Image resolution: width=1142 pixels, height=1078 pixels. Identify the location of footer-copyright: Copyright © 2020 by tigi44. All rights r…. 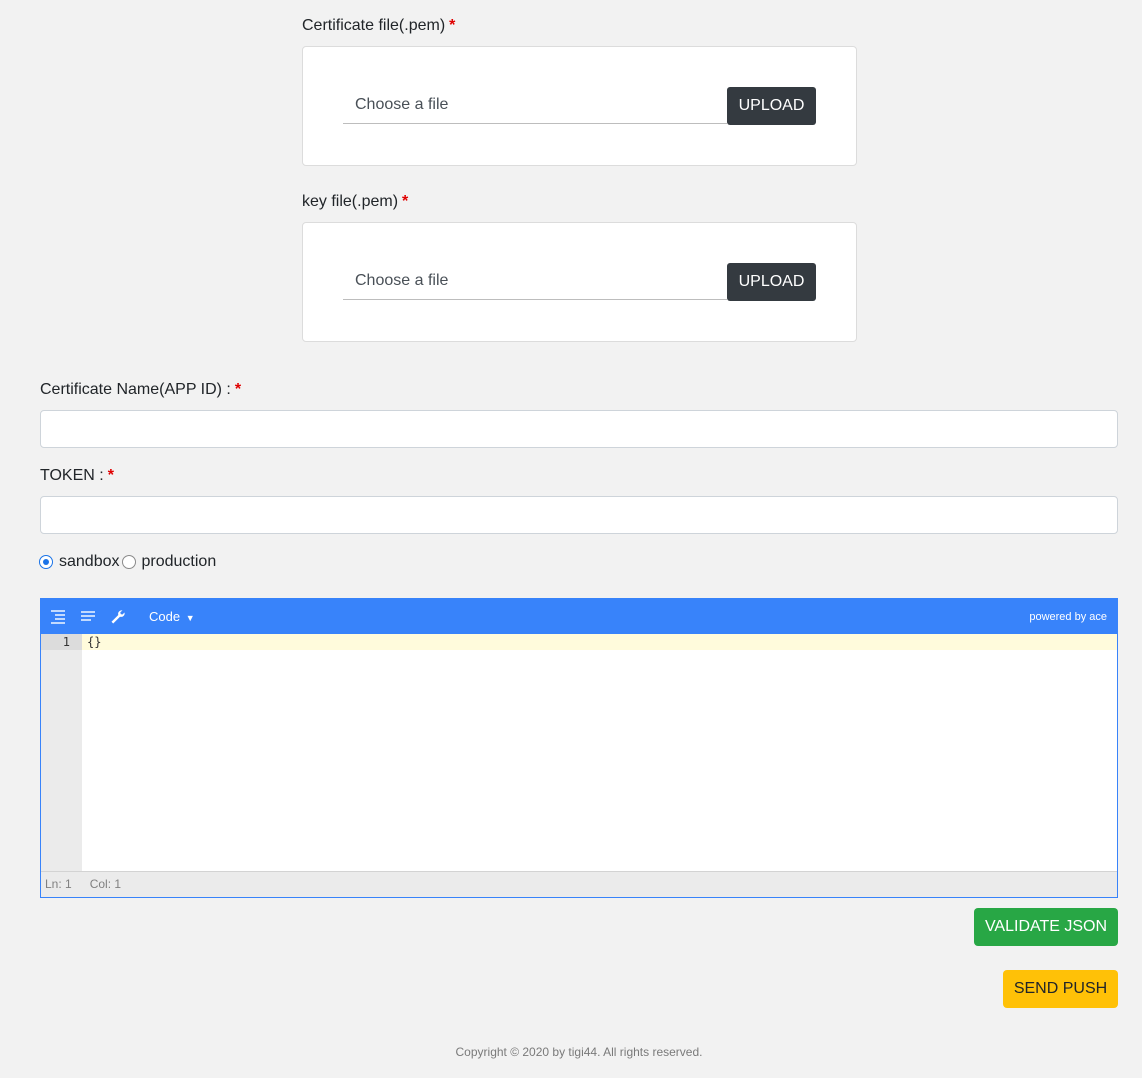
(579, 1052).